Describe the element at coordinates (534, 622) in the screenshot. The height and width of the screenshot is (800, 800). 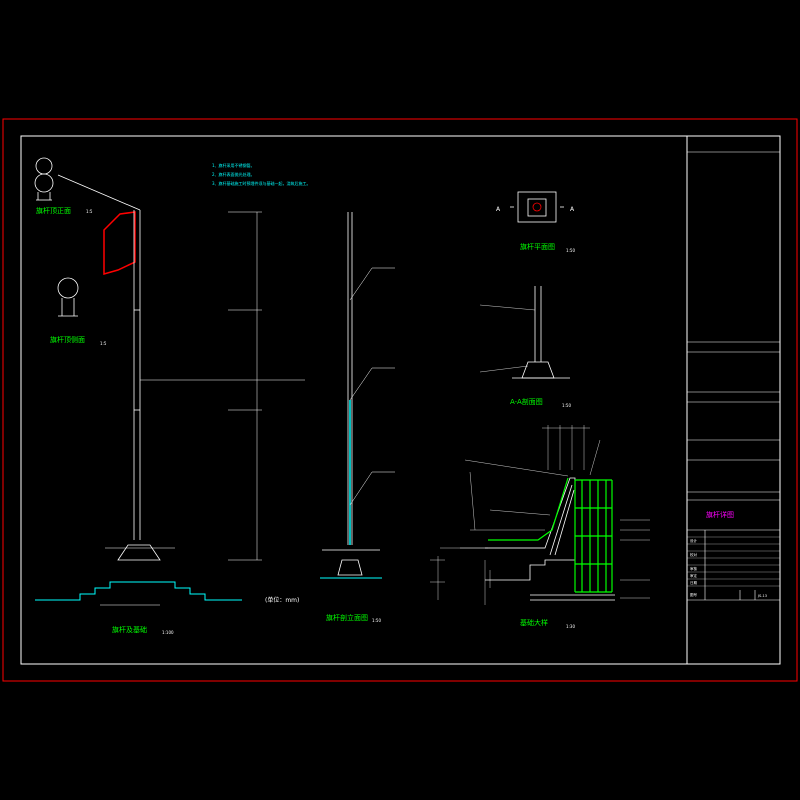
I see `detail-title: 基础大样` at that location.